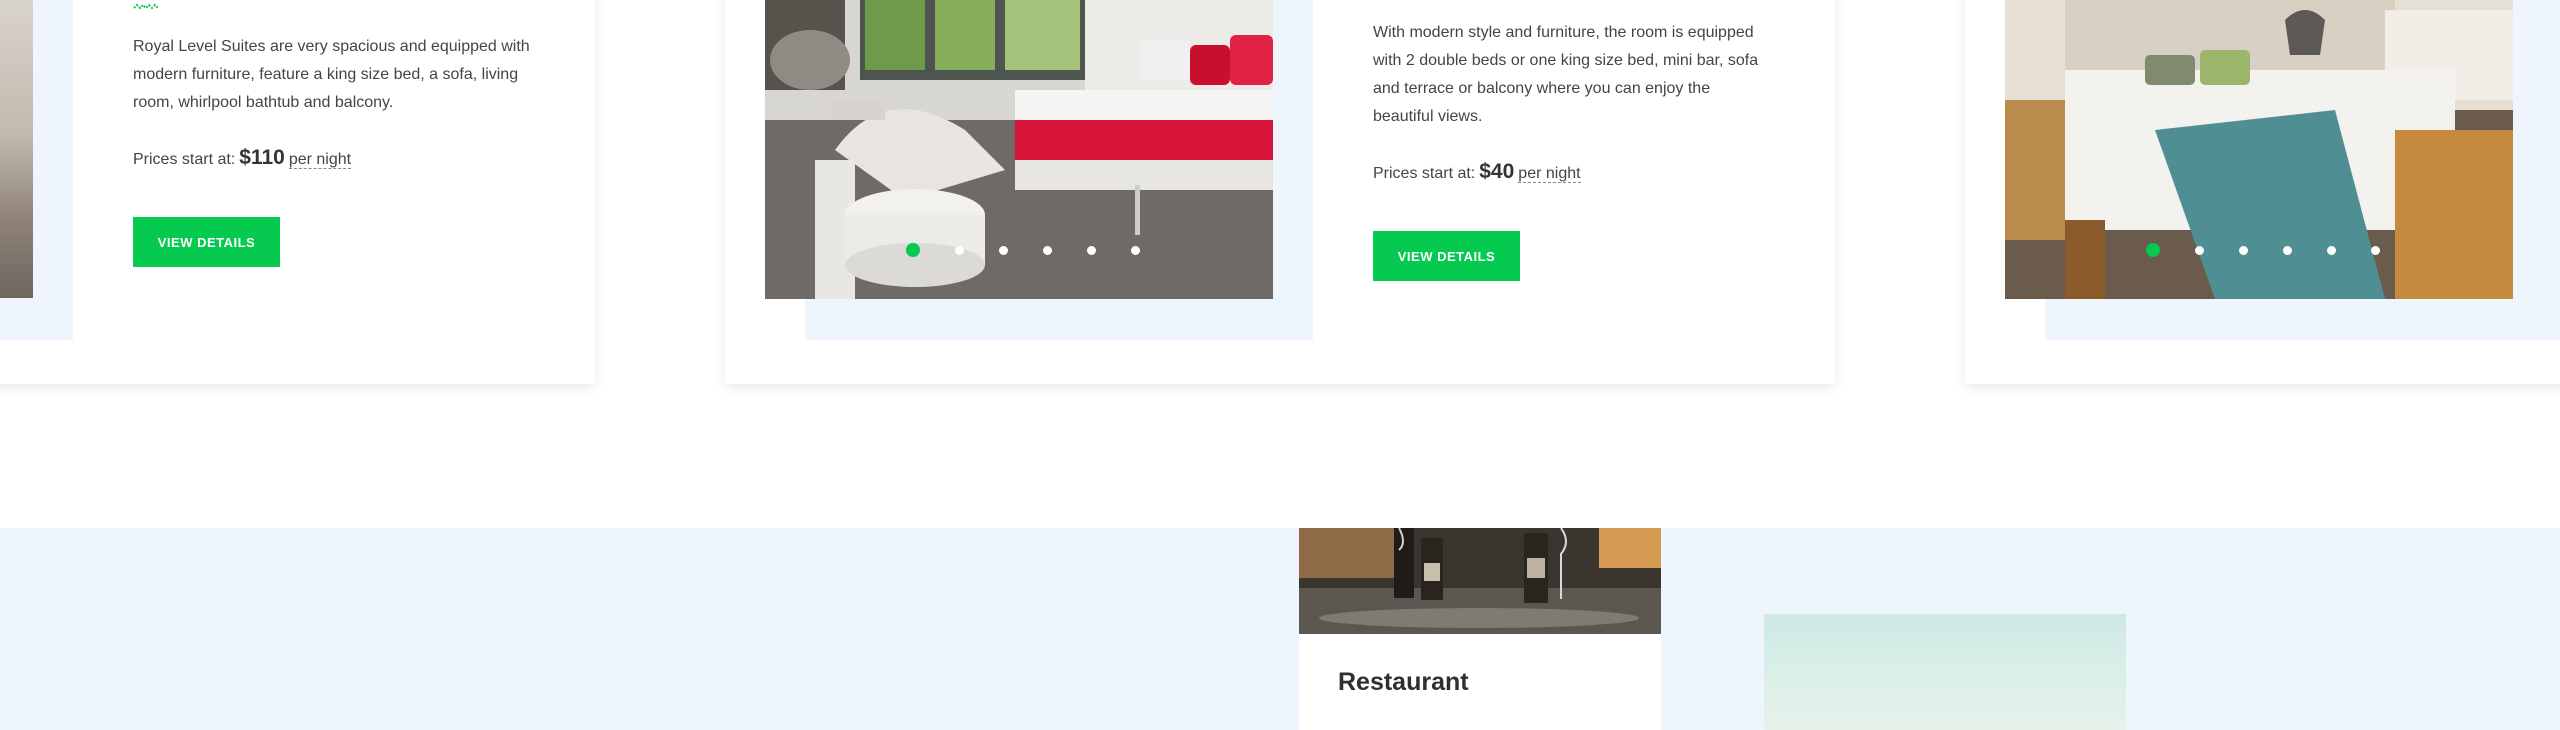 The height and width of the screenshot is (730, 2560). Describe the element at coordinates (1497, 171) in the screenshot. I see `price-amount: $40` at that location.